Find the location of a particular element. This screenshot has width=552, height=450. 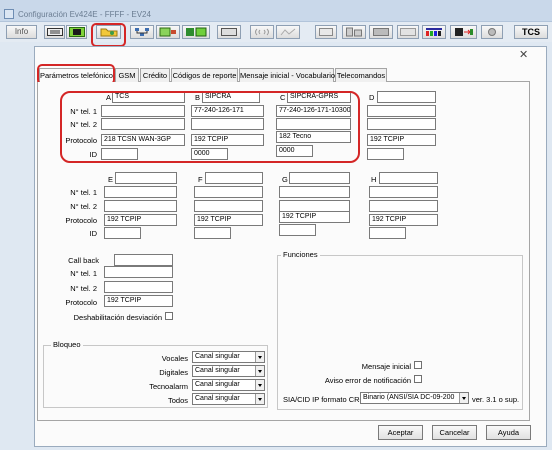

callback-tel1-label: N° tel. 1 is located at coordinates (83, 273).